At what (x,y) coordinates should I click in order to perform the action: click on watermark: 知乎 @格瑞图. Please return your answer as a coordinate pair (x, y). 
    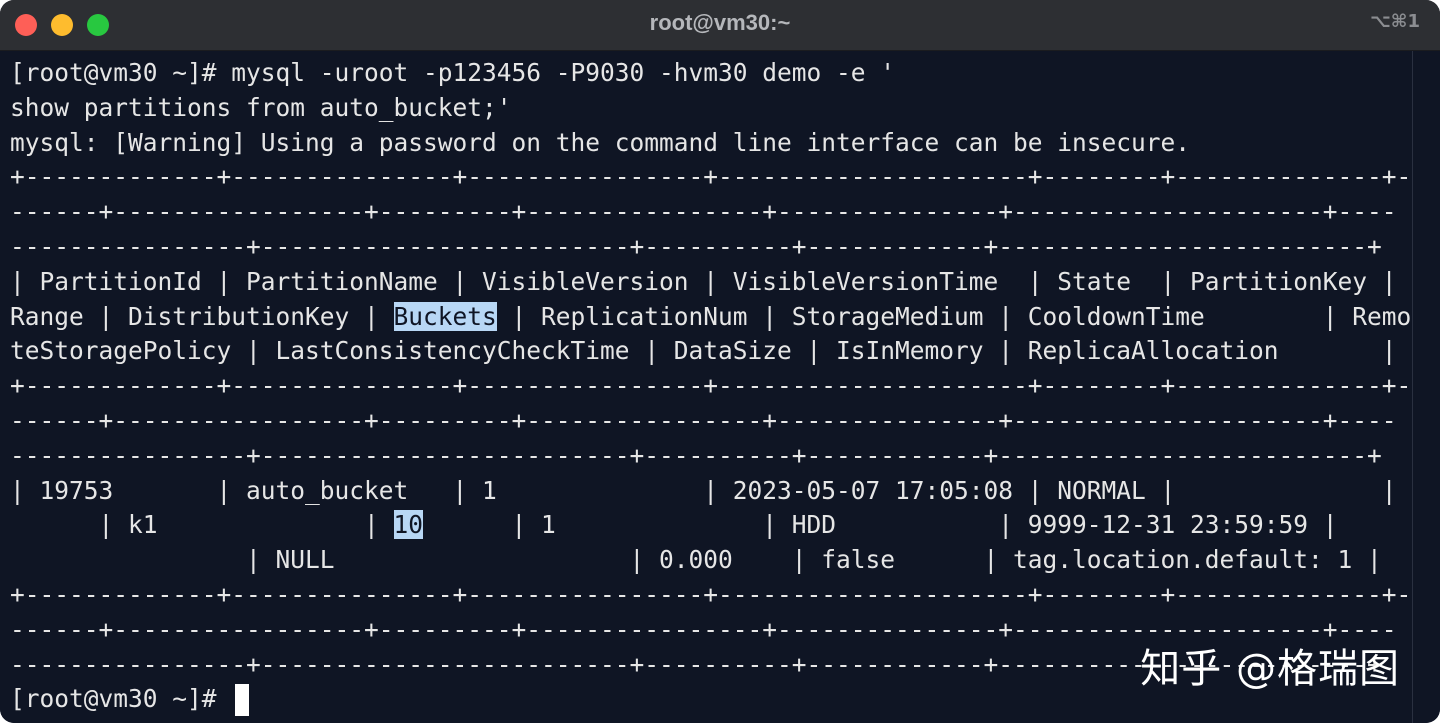
    Looking at the image, I should click on (1270, 669).